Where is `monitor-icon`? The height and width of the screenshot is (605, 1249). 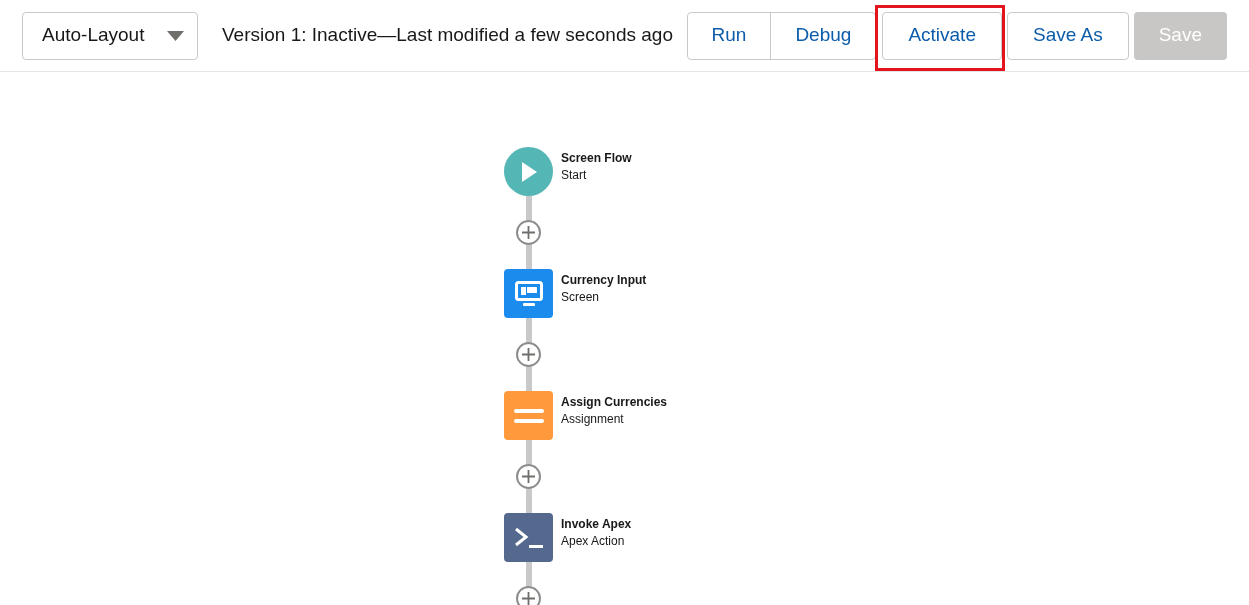
monitor-icon is located at coordinates (528, 293).